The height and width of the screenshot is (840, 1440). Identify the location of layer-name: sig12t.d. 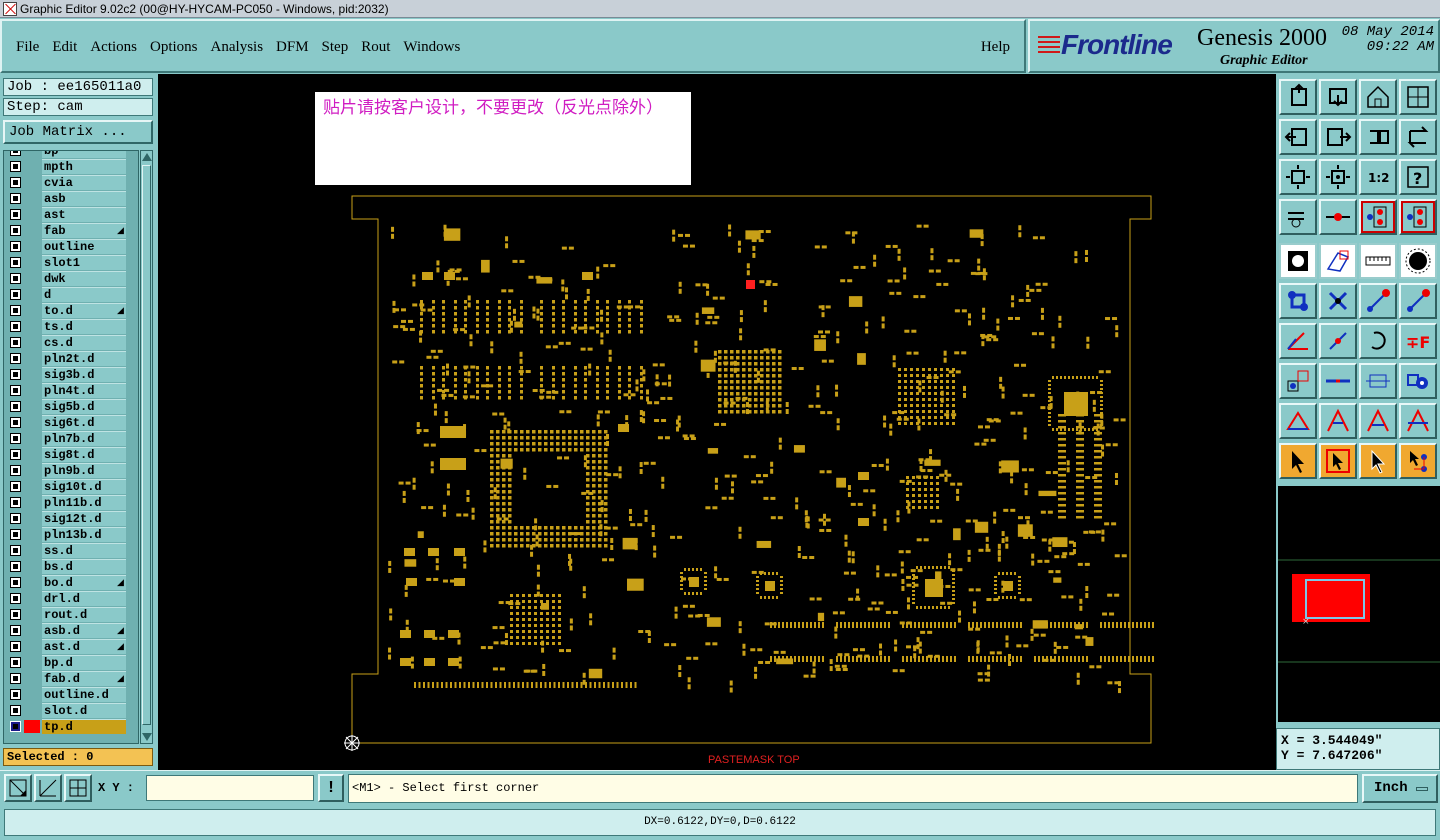
(84, 518).